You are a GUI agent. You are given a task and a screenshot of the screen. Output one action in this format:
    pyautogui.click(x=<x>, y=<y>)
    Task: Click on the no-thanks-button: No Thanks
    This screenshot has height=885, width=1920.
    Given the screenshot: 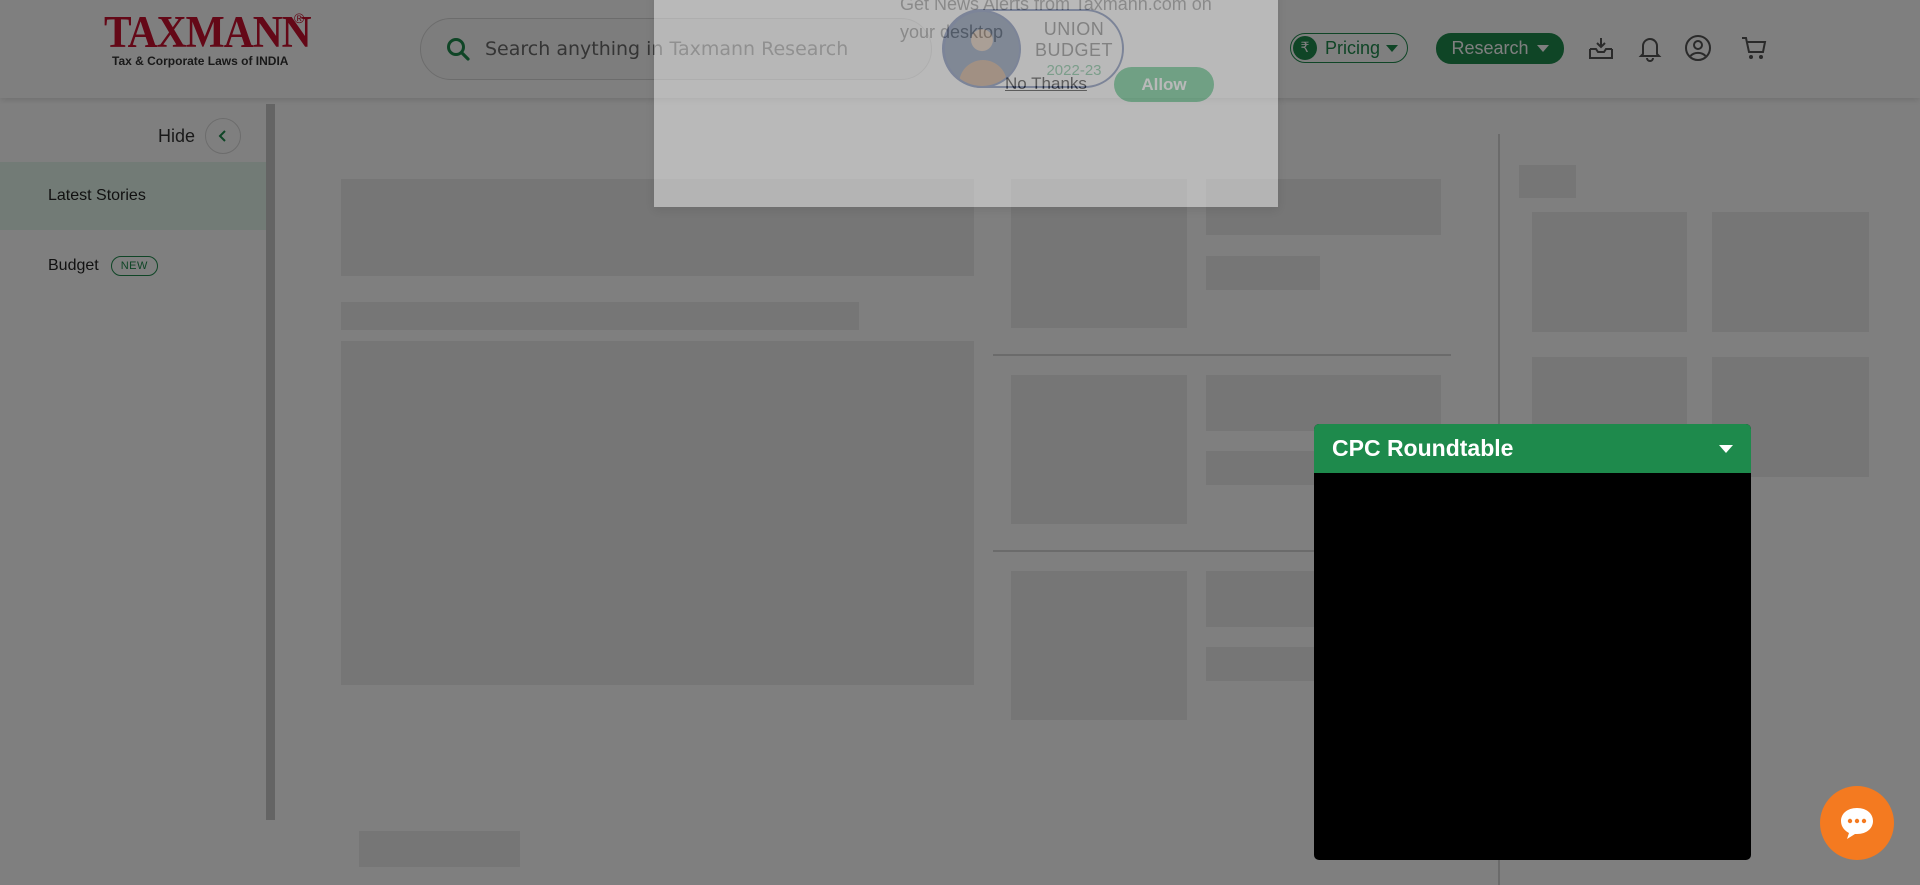 What is the action you would take?
    pyautogui.click(x=1046, y=84)
    